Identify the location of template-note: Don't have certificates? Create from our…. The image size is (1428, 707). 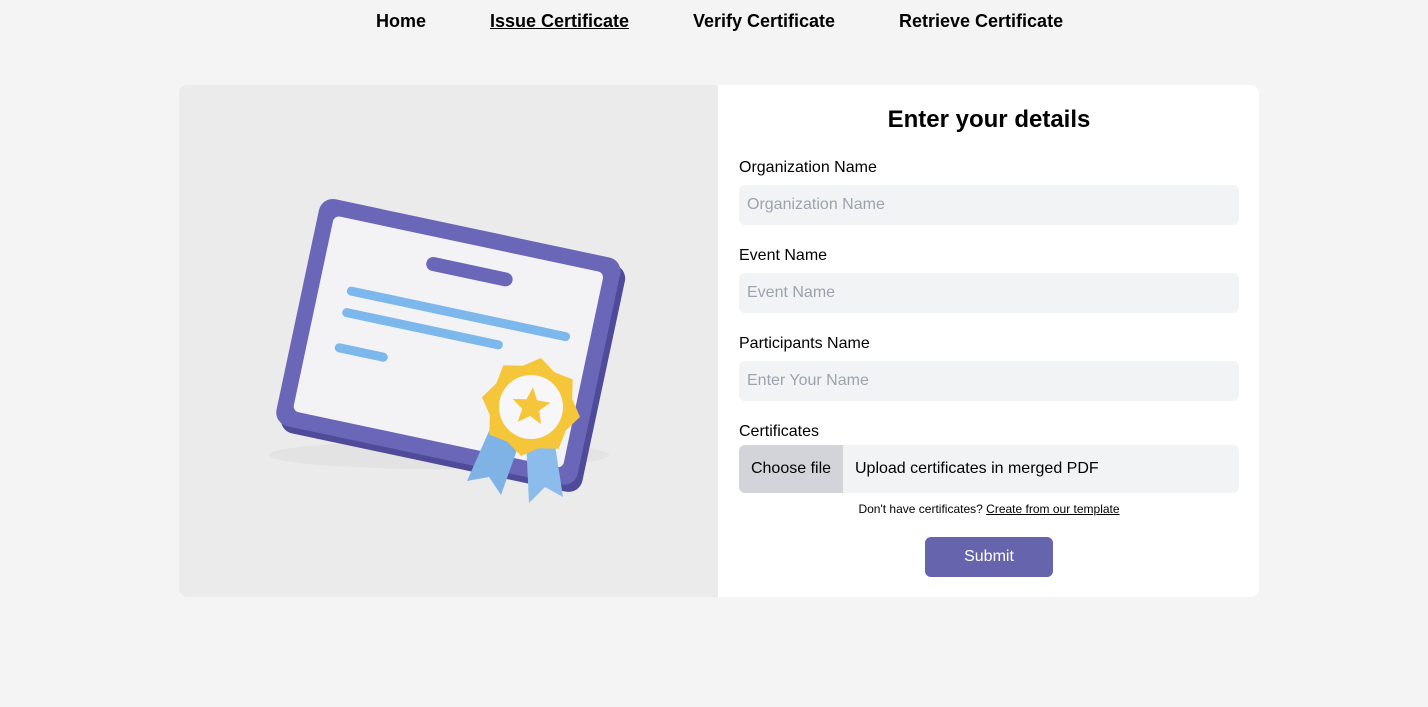
(989, 509).